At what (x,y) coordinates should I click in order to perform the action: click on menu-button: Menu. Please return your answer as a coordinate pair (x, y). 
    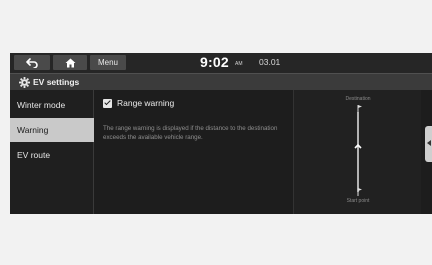
    Looking at the image, I should click on (108, 62).